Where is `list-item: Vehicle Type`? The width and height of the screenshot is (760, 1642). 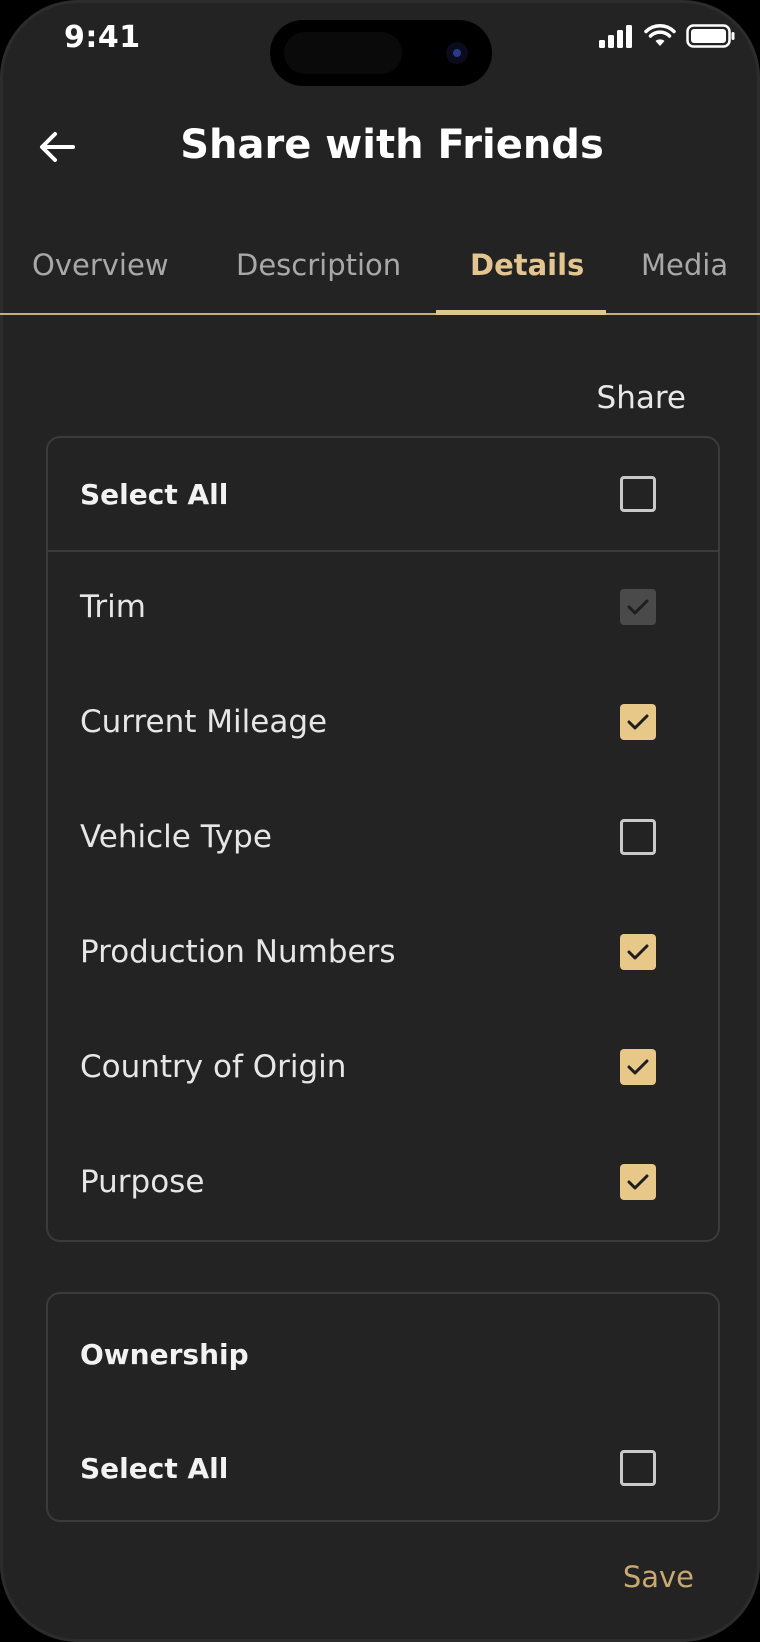
list-item: Vehicle Type is located at coordinates (383, 837).